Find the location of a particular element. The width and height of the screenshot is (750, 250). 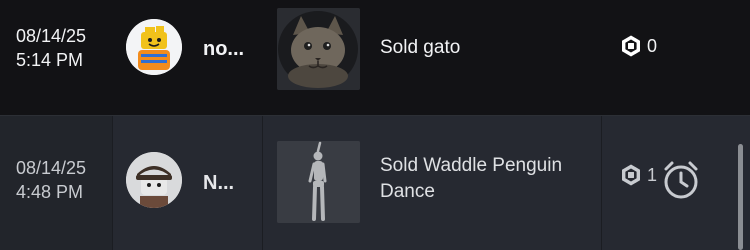

price: 1 is located at coordinates (638, 175).